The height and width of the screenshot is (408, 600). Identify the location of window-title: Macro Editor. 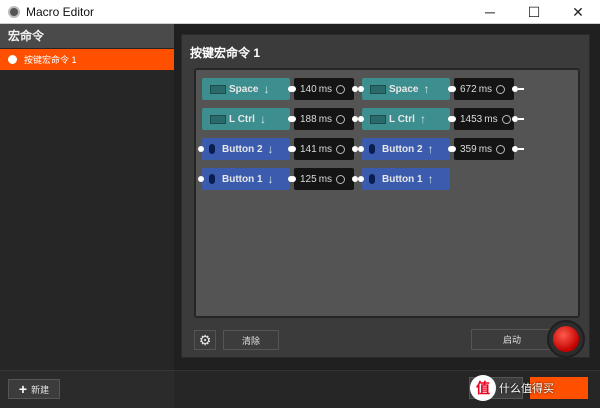
(60, 11).